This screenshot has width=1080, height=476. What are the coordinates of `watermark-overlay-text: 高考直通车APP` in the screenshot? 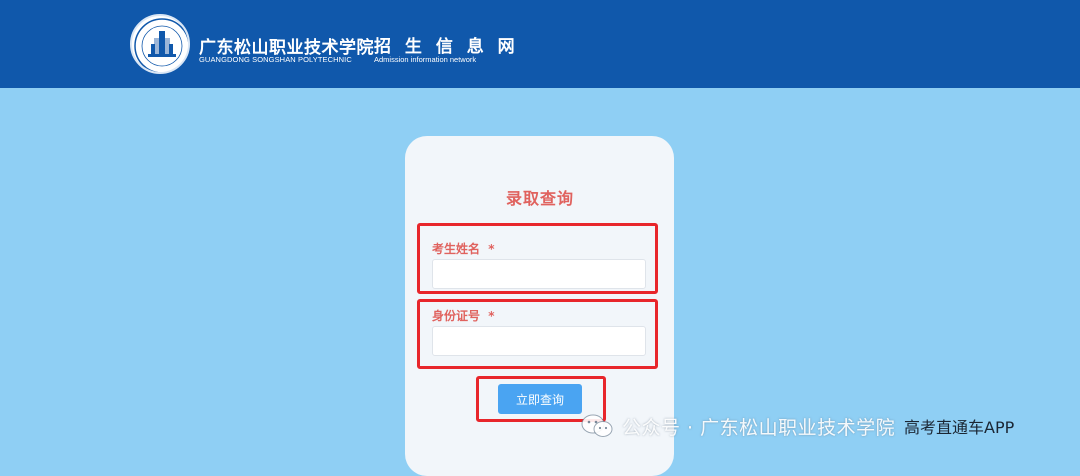 It's located at (959, 427).